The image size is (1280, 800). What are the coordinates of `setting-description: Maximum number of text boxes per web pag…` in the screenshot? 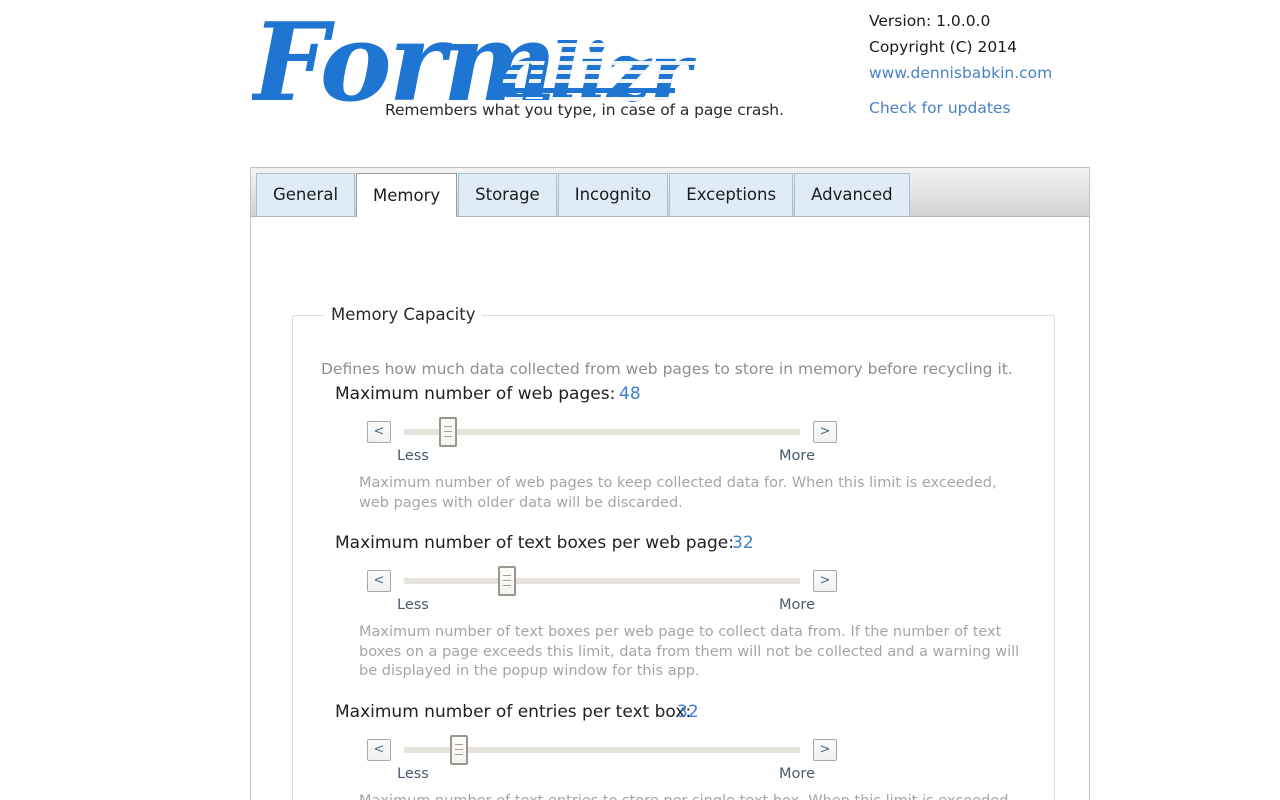 It's located at (689, 651).